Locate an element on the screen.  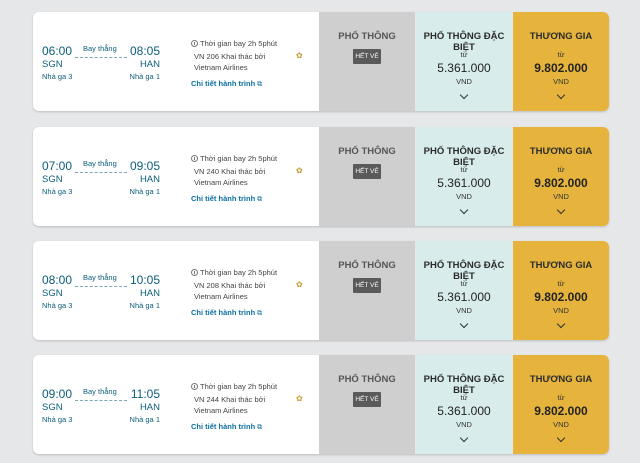
departure-time: 06:00 is located at coordinates (57, 51).